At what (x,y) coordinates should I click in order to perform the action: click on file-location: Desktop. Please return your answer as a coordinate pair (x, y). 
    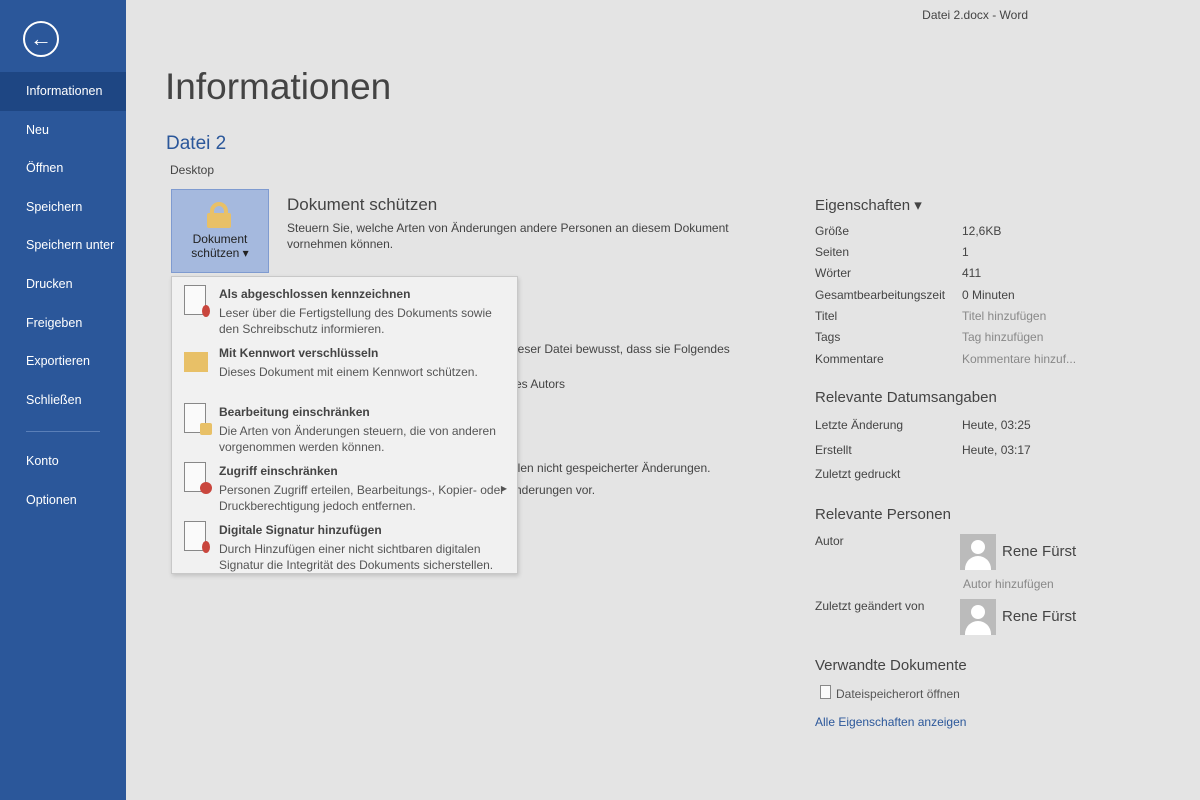
    Looking at the image, I should click on (192, 170).